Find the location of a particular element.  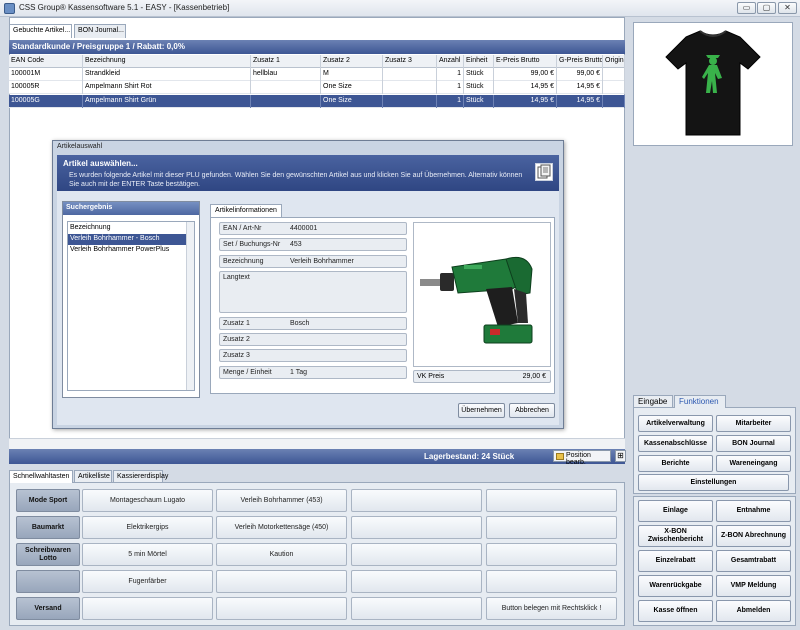

quick-button: Montageschaum Lugato is located at coordinates (147, 500).